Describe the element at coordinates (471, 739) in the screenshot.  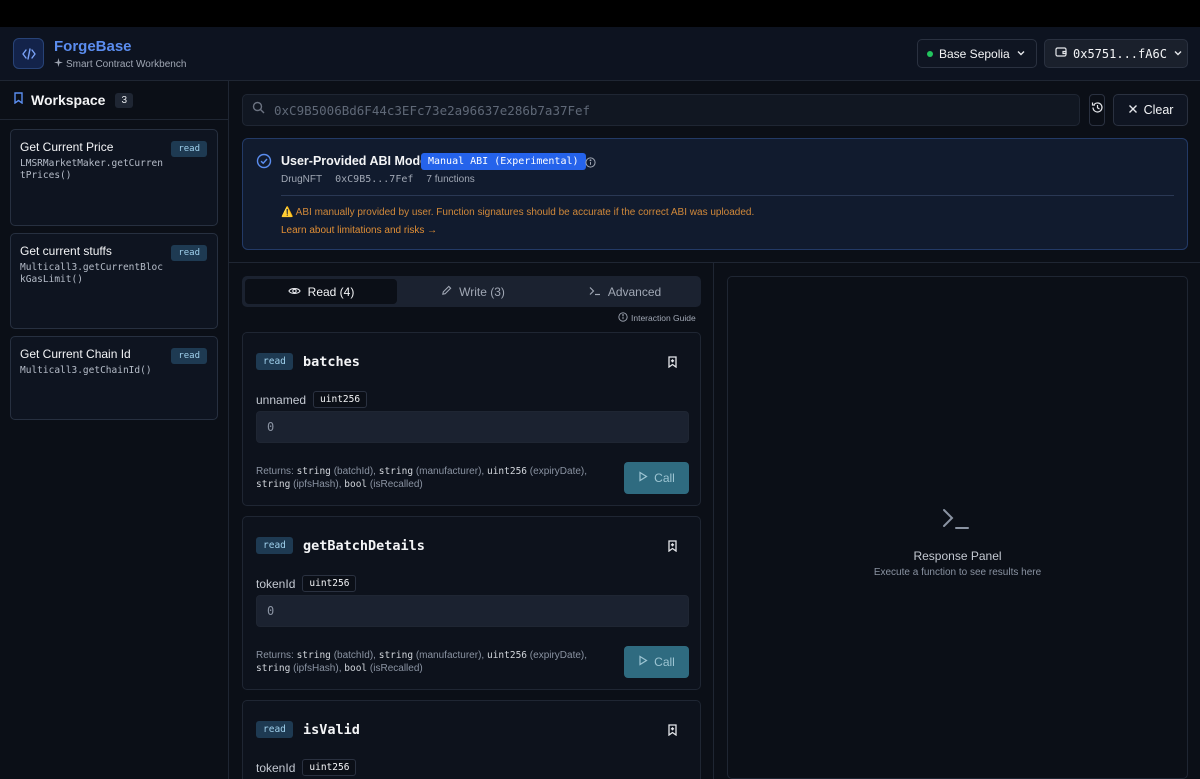
I see `function-card: read isValid tokenId uint256` at that location.